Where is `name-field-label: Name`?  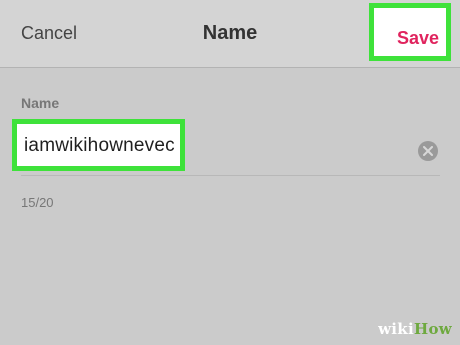
name-field-label: Name is located at coordinates (40, 103).